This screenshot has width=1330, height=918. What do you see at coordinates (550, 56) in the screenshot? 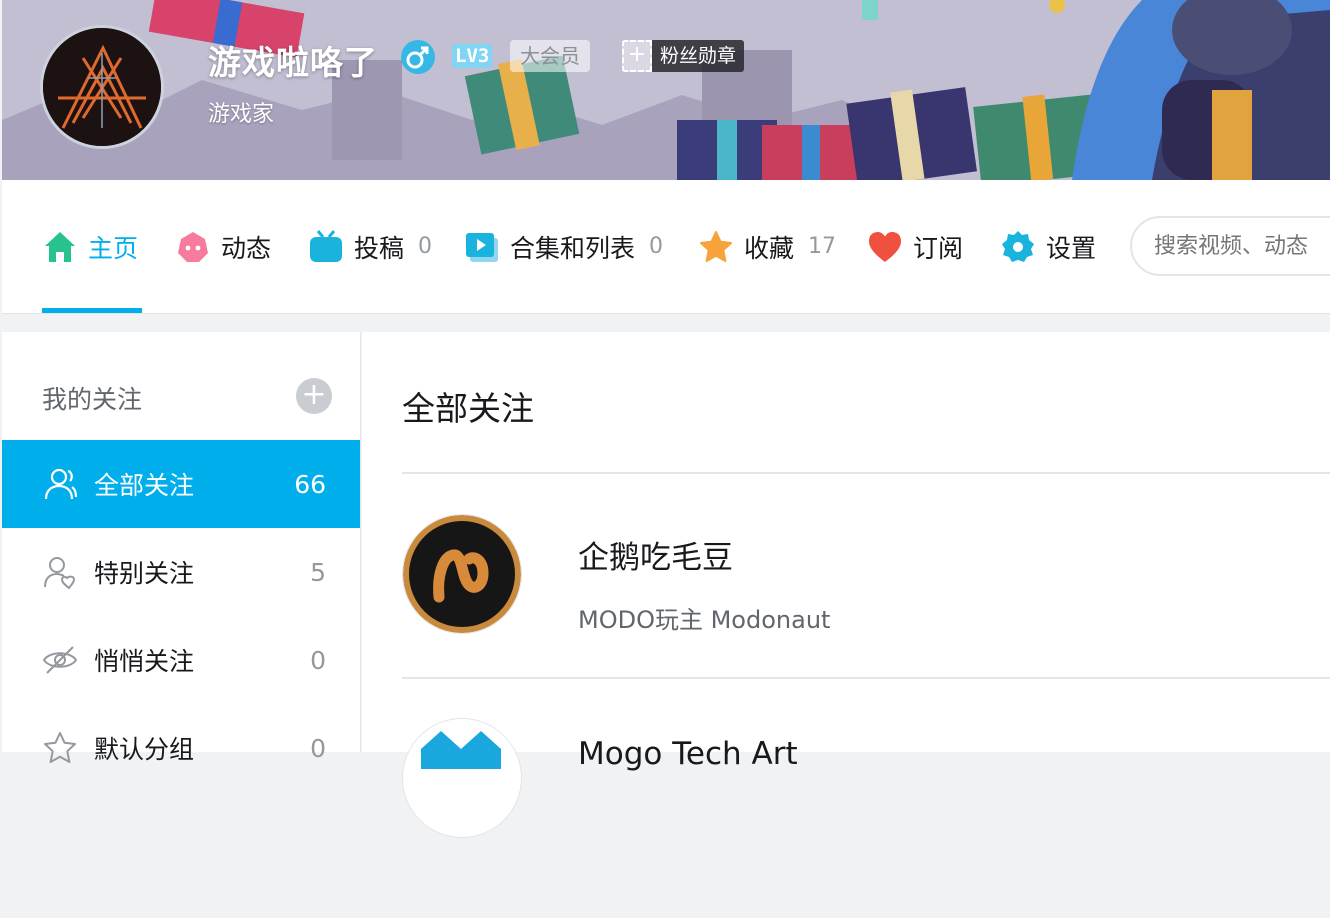
I see `vip-badge: 大会员` at bounding box center [550, 56].